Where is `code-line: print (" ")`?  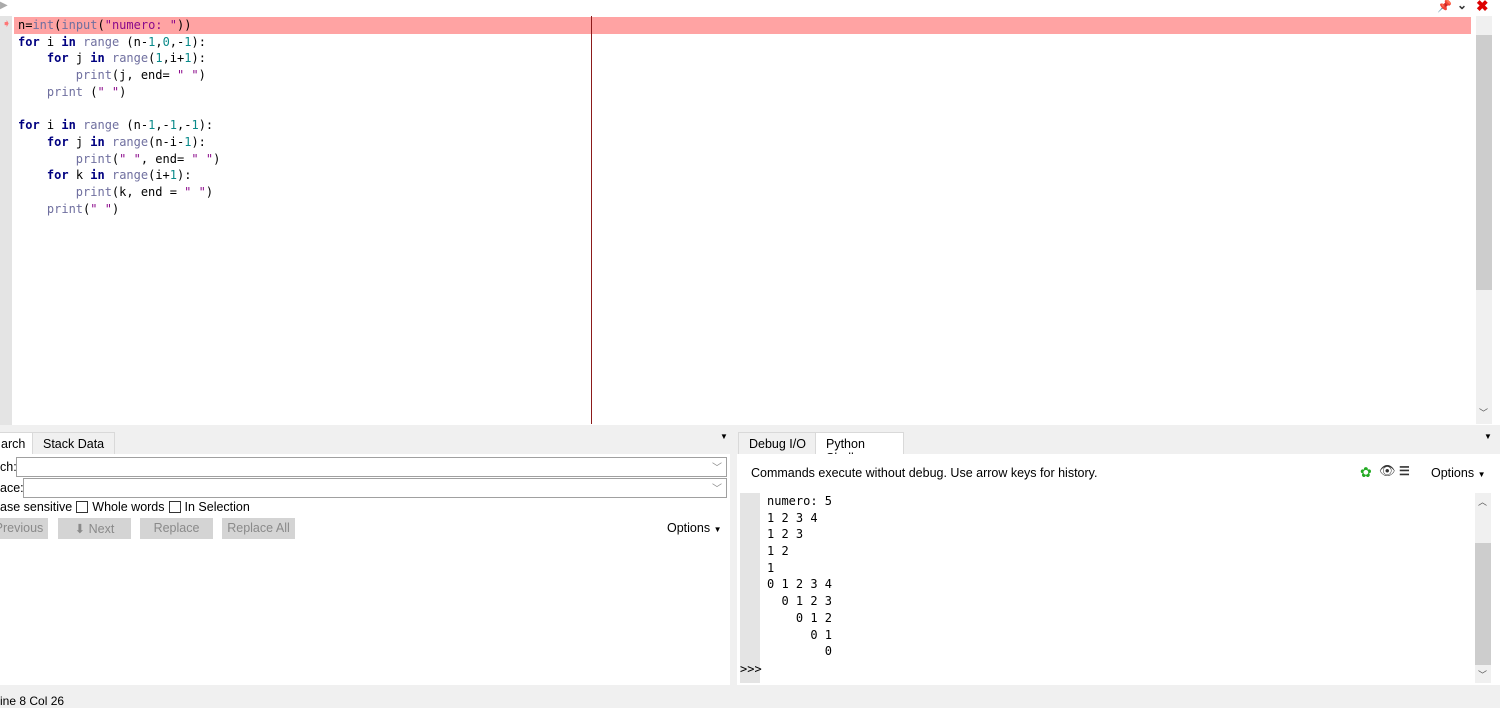 code-line: print (" ") is located at coordinates (119, 92).